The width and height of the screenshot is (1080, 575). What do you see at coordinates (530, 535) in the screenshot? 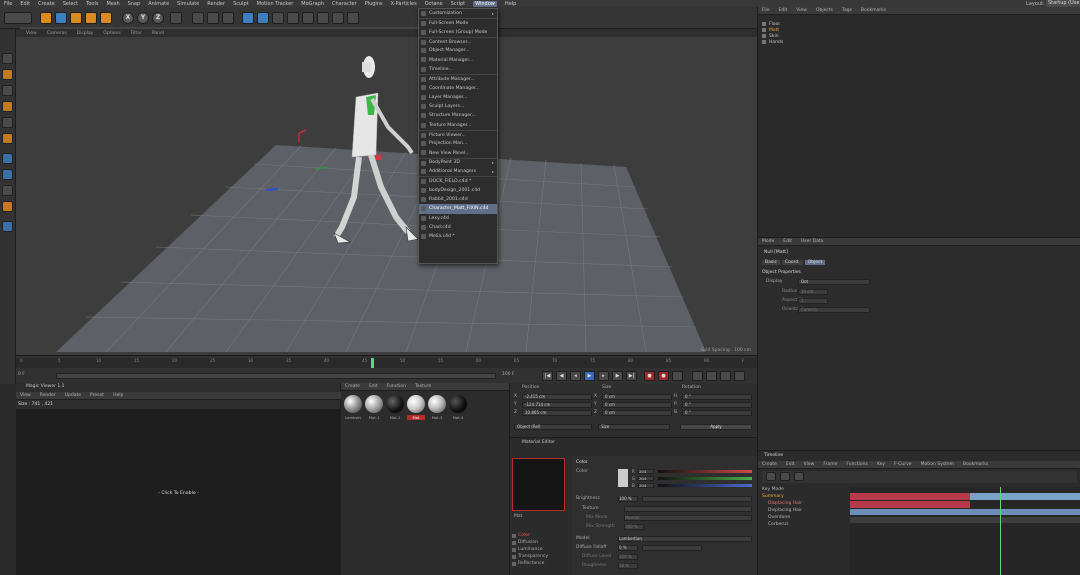
I see `material-channel-item: Color` at bounding box center [530, 535].